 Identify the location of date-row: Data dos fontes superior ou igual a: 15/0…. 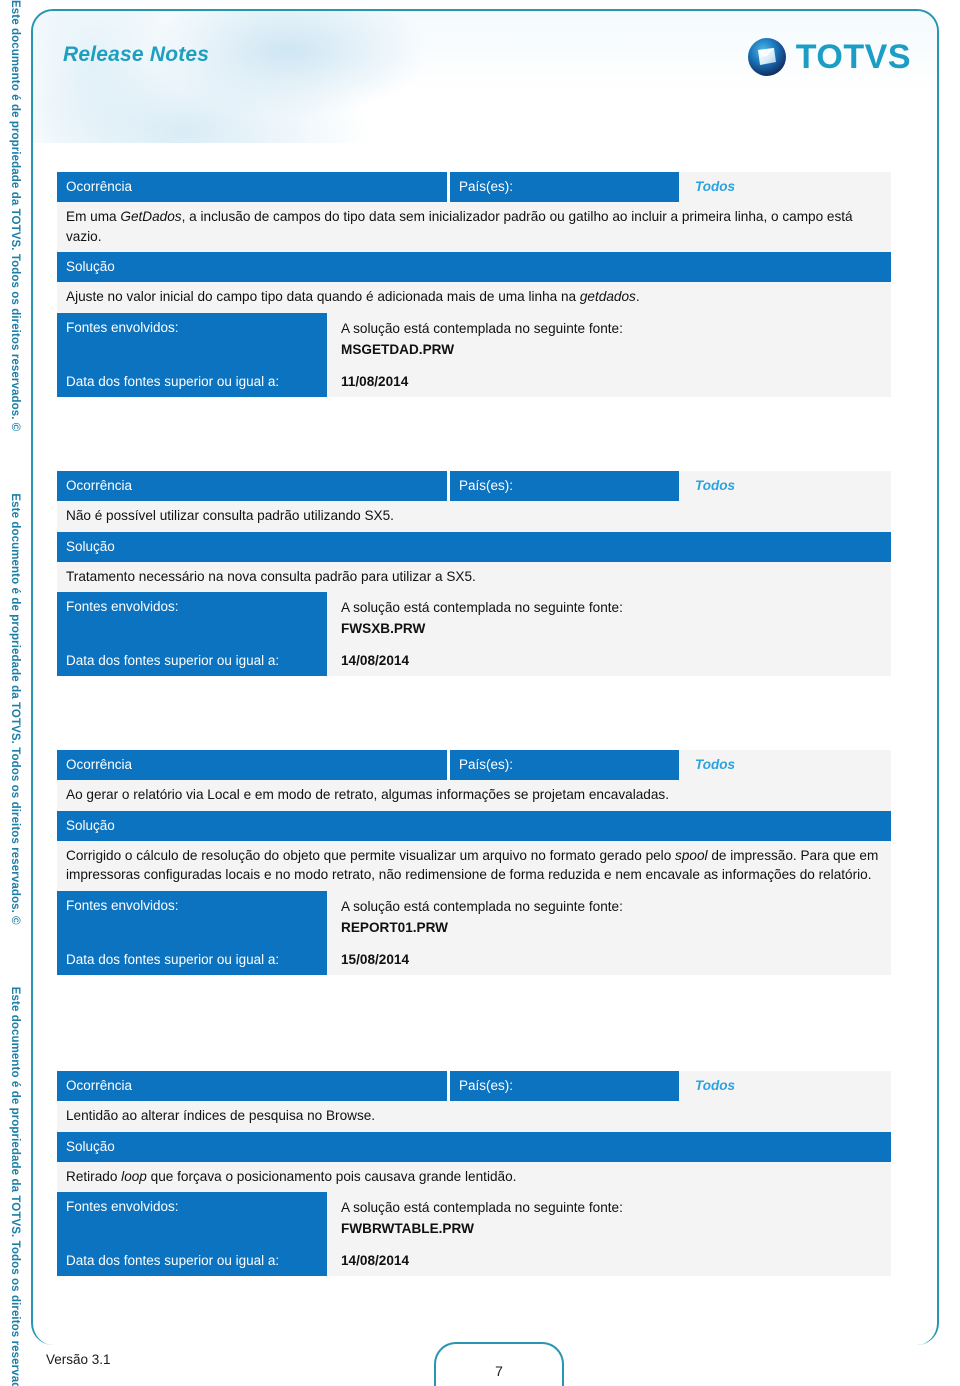
(474, 959).